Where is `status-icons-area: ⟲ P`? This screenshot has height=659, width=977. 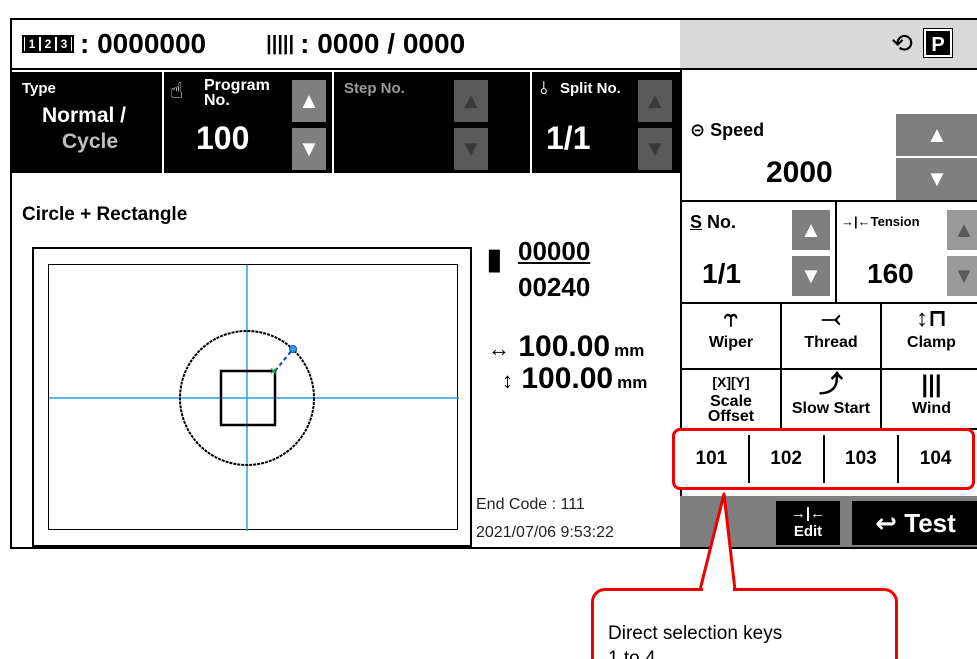 status-icons-area: ⟲ P is located at coordinates (828, 45).